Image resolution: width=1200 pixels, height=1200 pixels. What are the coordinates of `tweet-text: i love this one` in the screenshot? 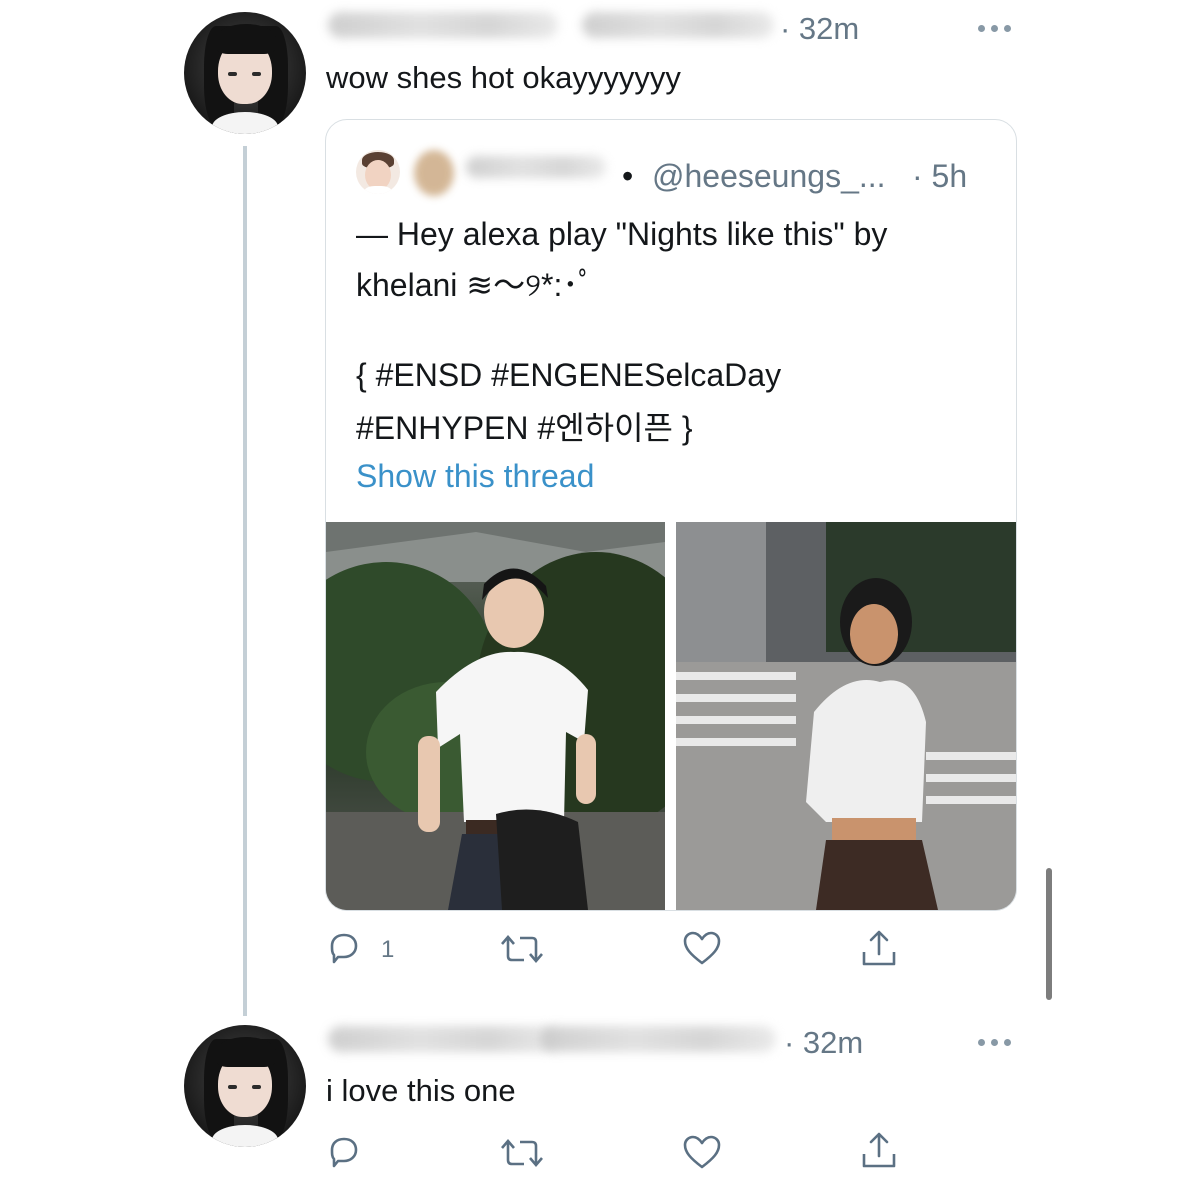 It's located at (421, 1090).